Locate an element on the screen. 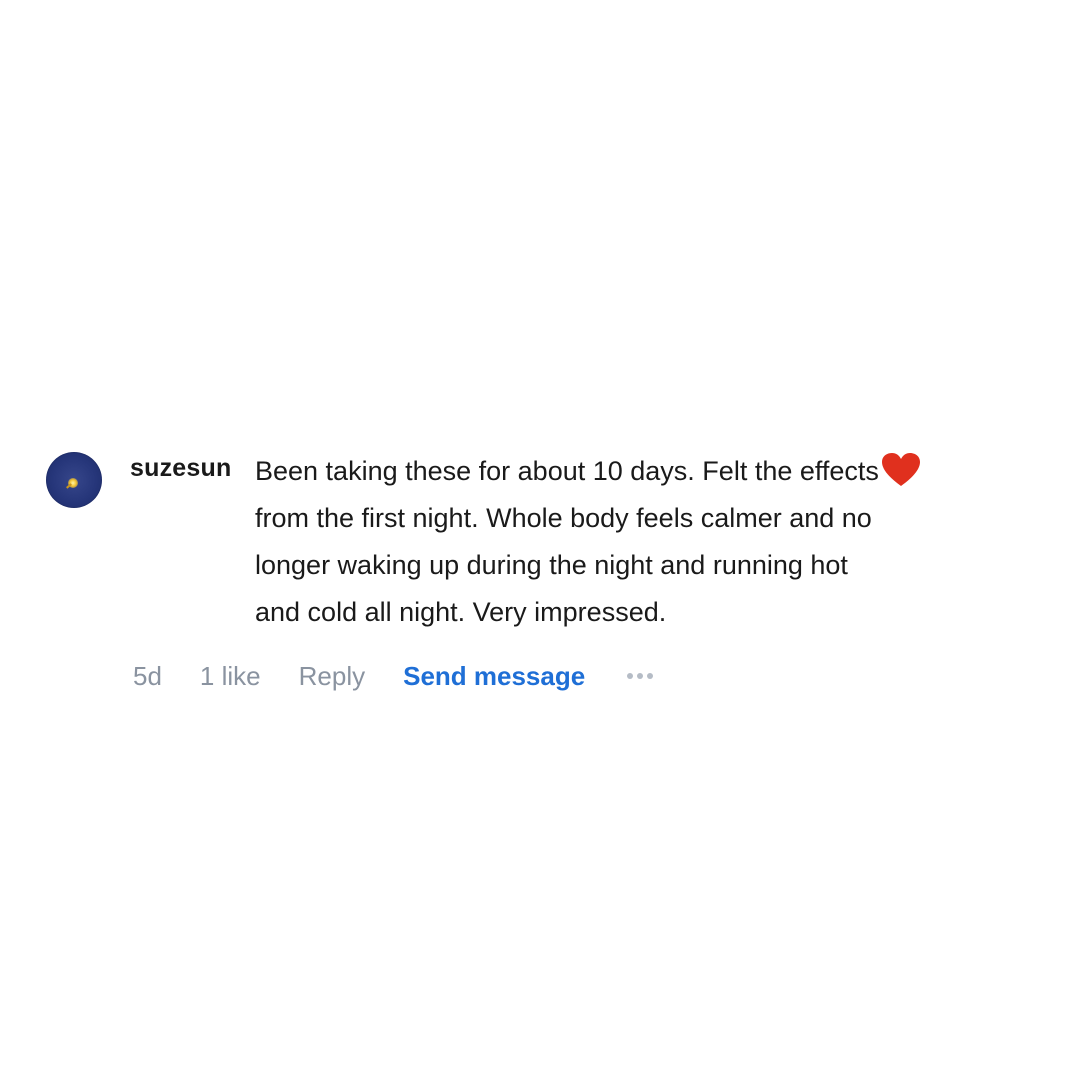  username: suzesun is located at coordinates (180, 468).